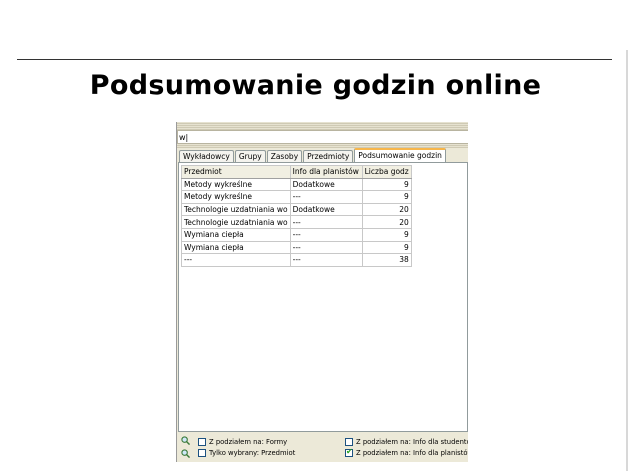  I want to click on toolbar-strip, so click(322, 126).